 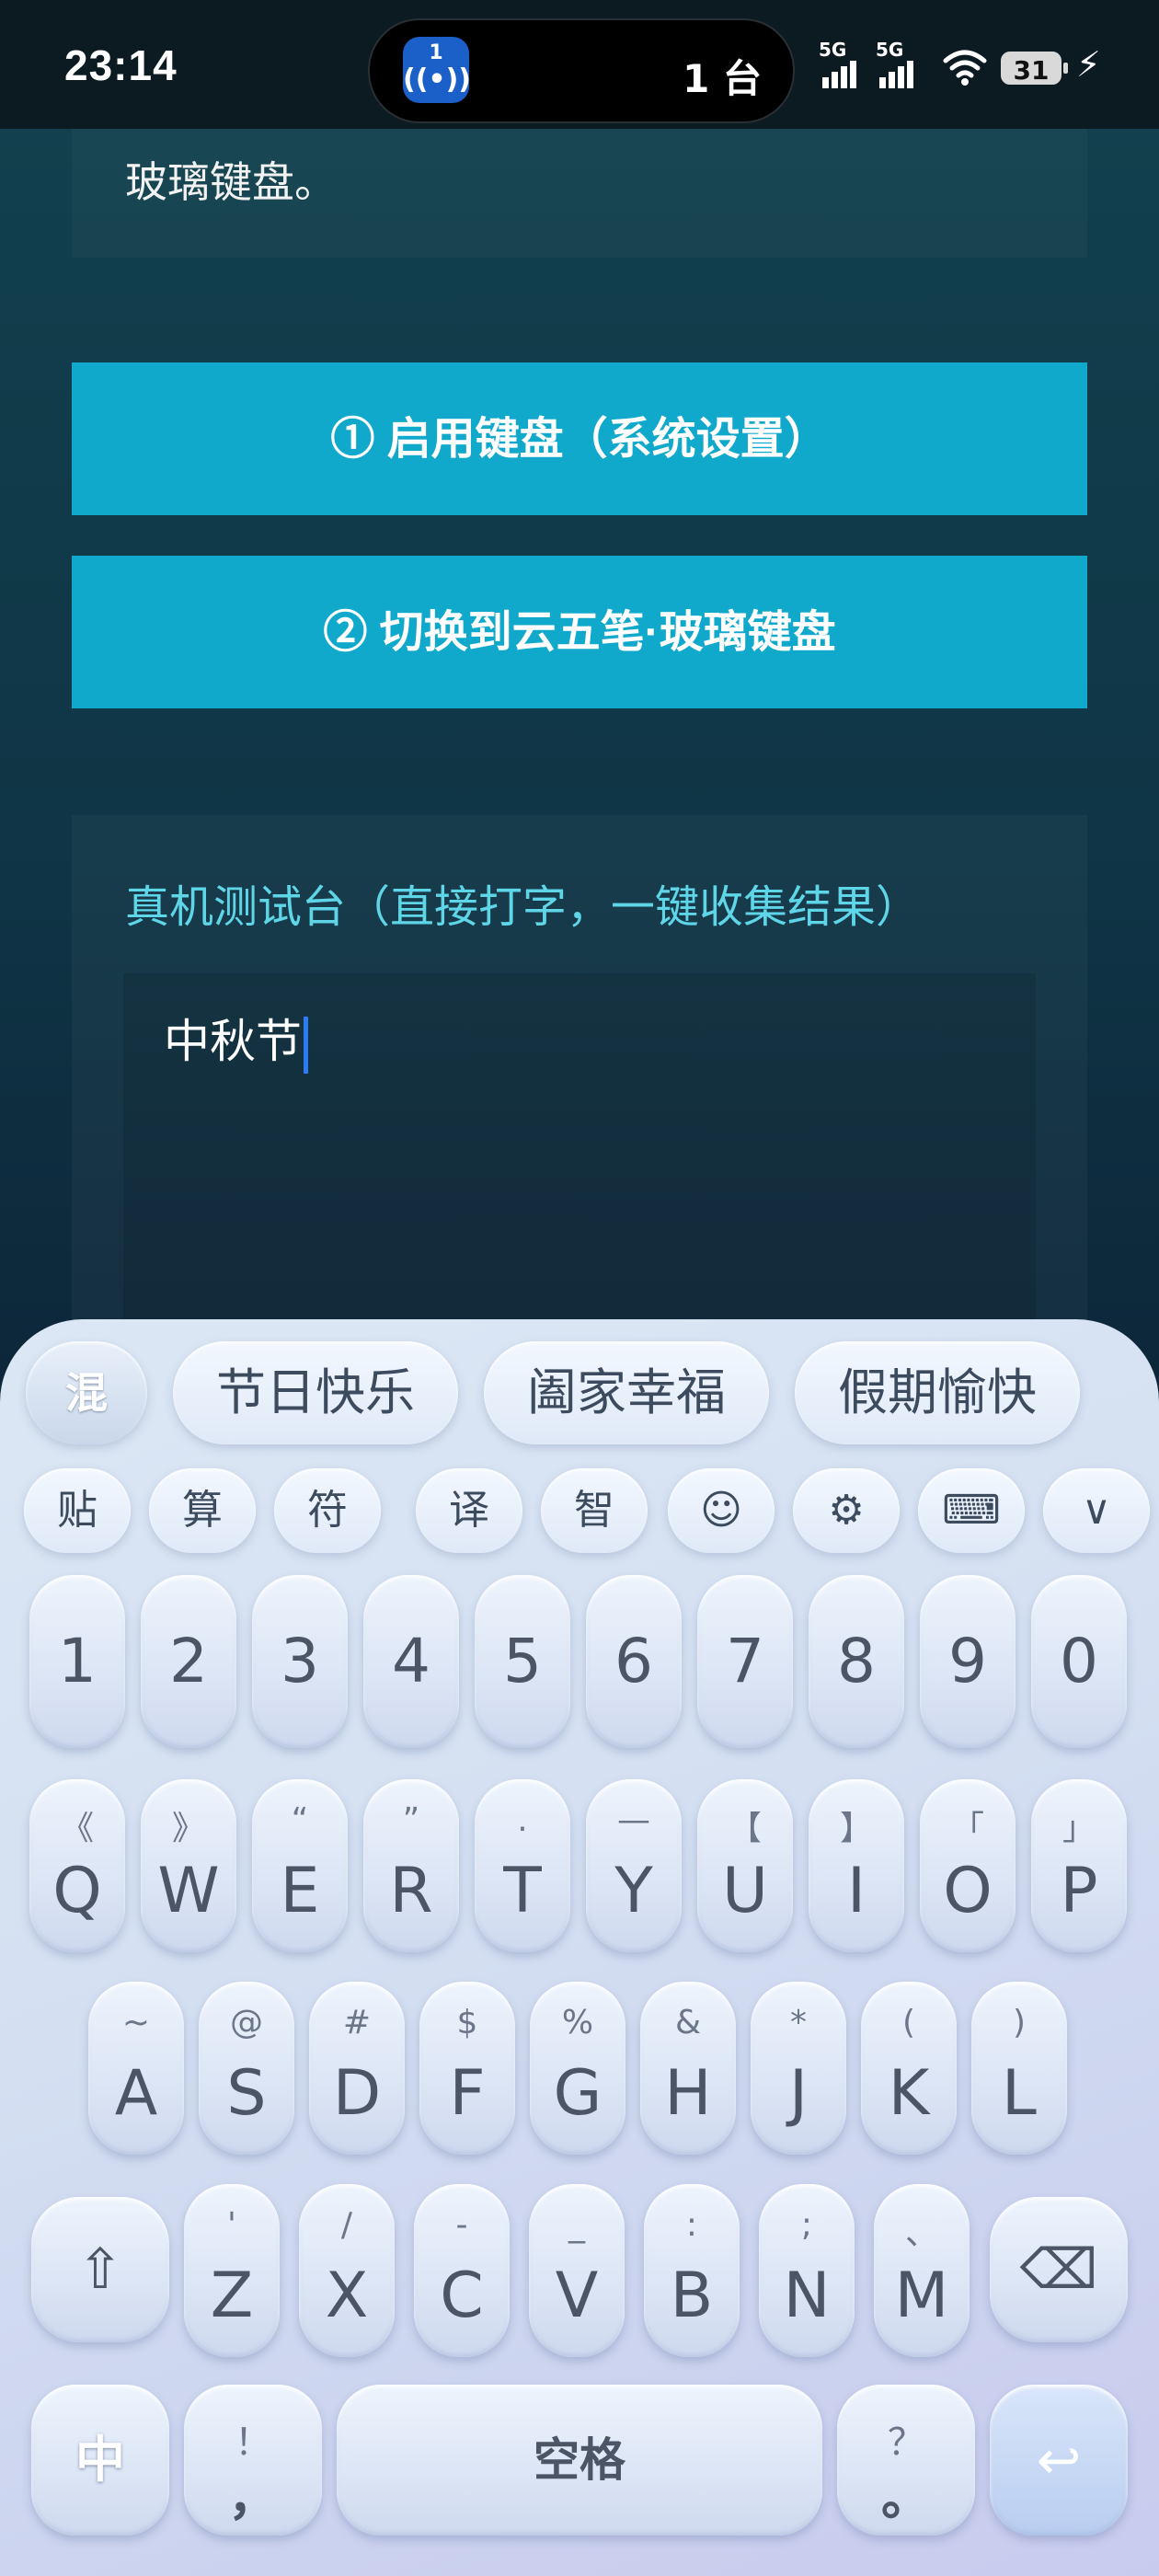 What do you see at coordinates (806, 2225) in the screenshot?
I see `key-n-alt: ;` at bounding box center [806, 2225].